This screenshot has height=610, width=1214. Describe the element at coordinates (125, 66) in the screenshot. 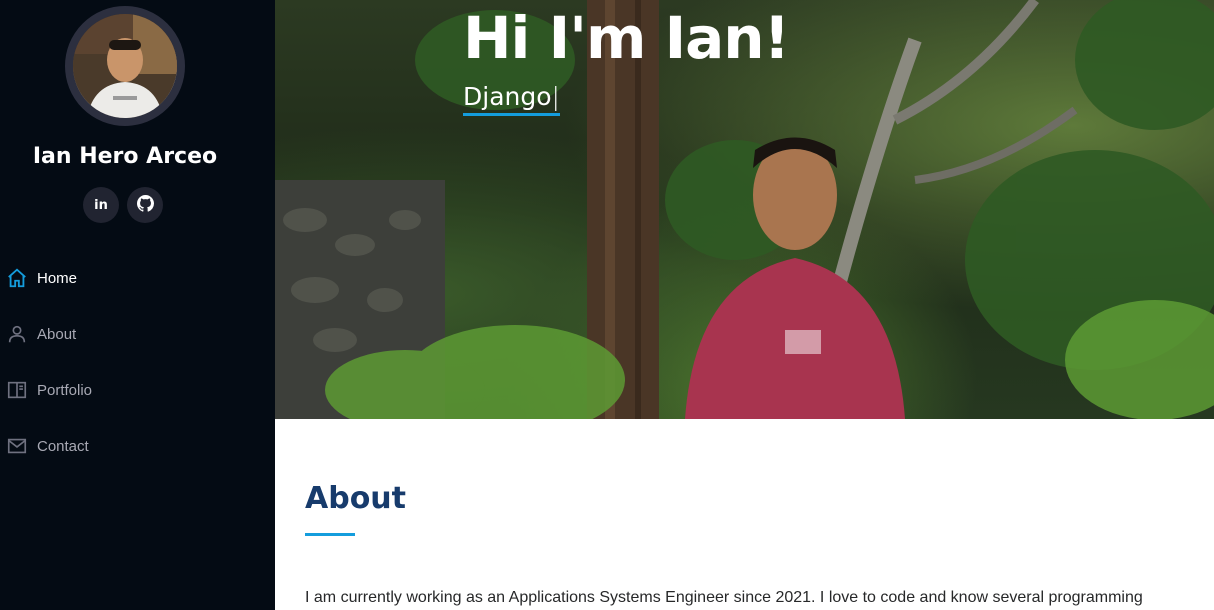

I see `profile-avatar` at that location.